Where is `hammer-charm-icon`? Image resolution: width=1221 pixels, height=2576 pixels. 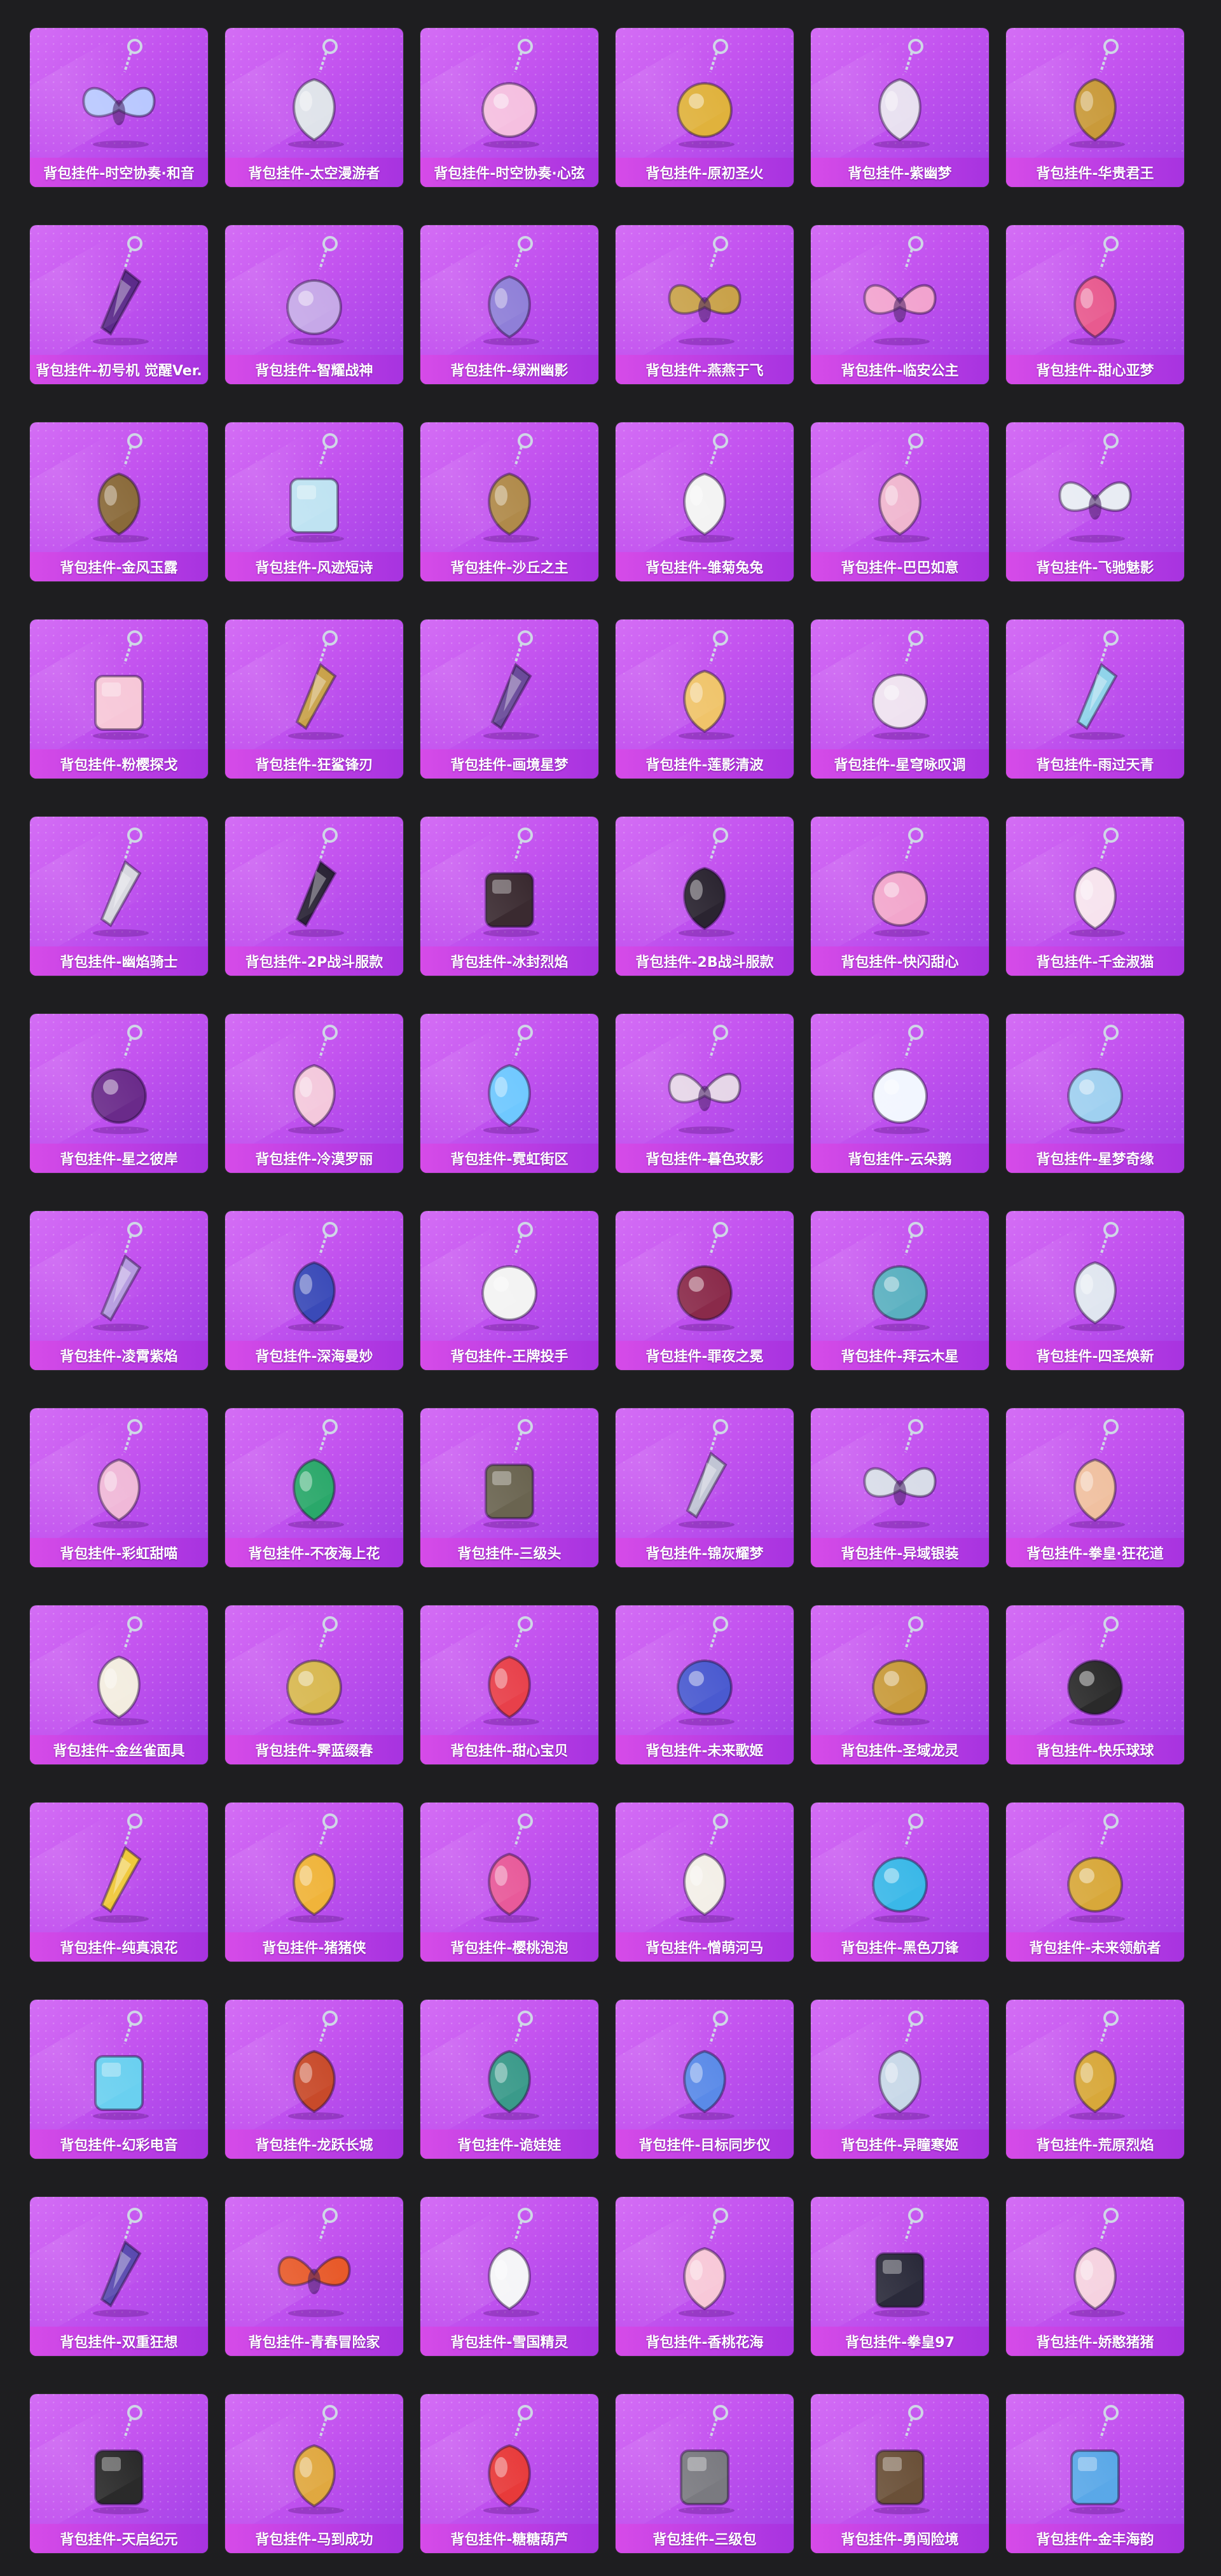 hammer-charm-icon is located at coordinates (707, 1473).